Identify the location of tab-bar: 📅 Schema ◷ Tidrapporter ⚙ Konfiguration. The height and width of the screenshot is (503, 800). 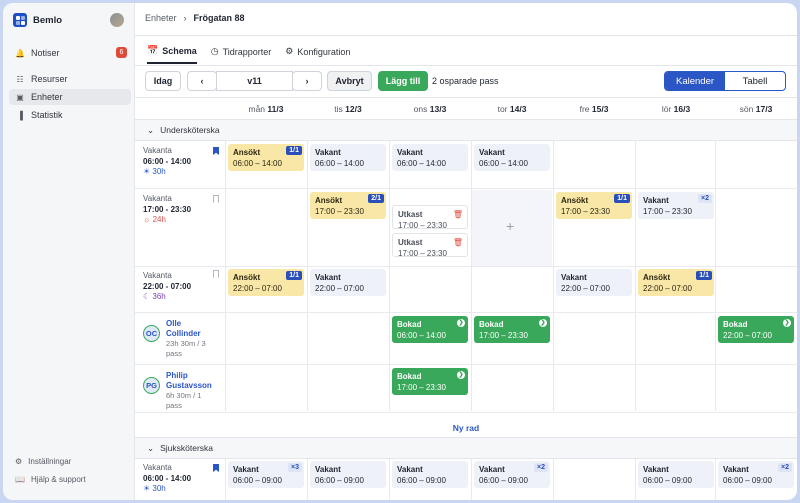
(248, 54).